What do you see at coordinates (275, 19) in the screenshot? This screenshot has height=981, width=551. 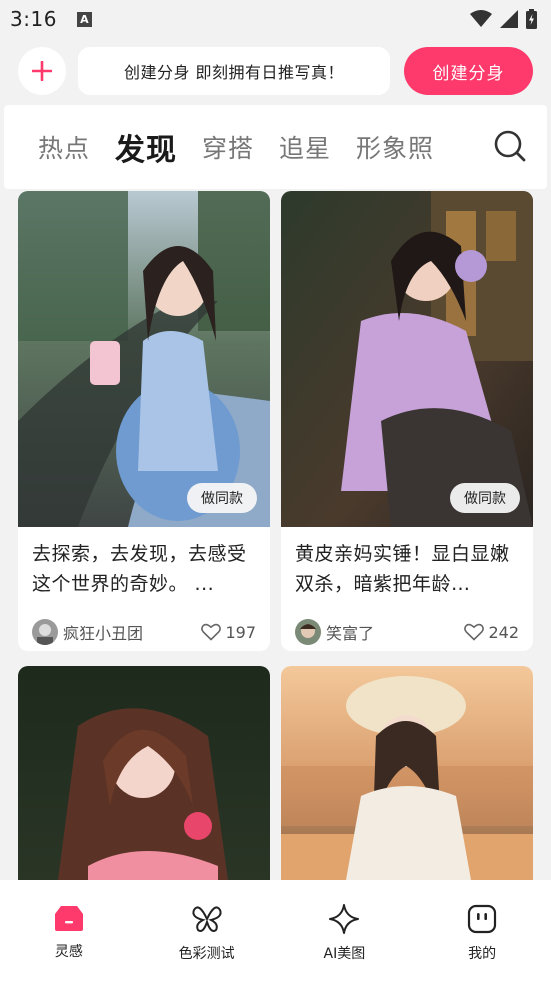 I see `status-bar: 3:16 A` at bounding box center [275, 19].